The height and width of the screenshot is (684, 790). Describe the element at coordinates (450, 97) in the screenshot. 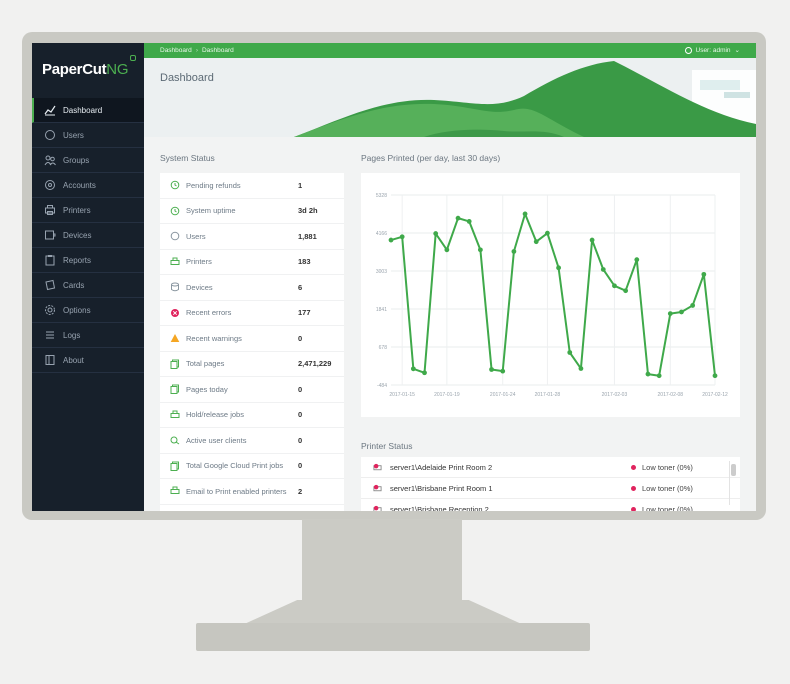

I see `dashboard-banner: Dashboard` at that location.